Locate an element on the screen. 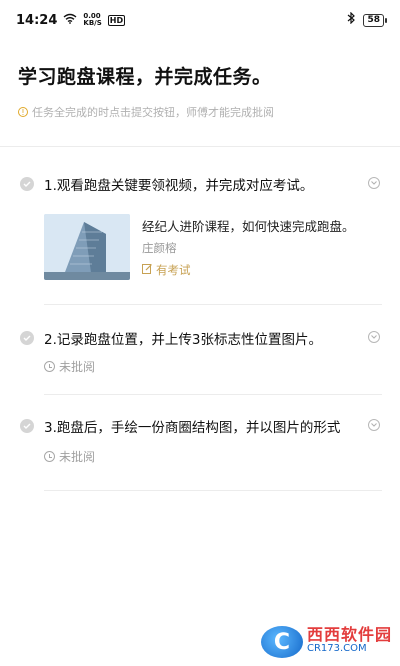 The height and width of the screenshot is (666, 400). page-title: 学习跑盘课程，并完成任务。 is located at coordinates (145, 77).